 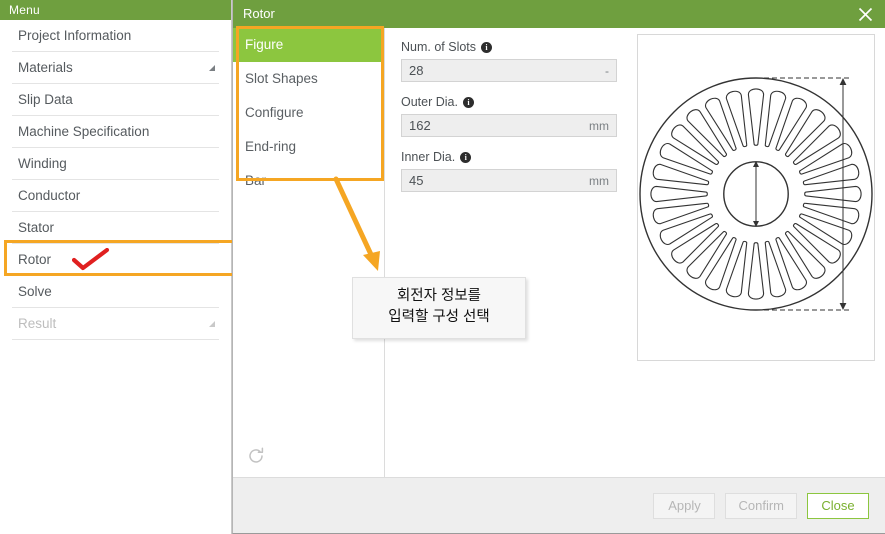 What do you see at coordinates (35, 291) in the screenshot?
I see `menu-item-label: Solve` at bounding box center [35, 291].